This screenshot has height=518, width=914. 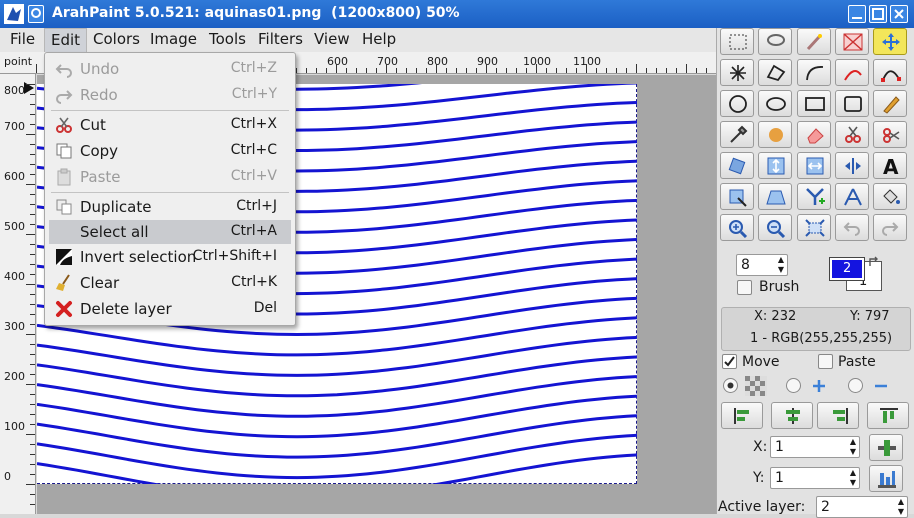 What do you see at coordinates (792, 415) in the screenshot?
I see `align-center-button` at bounding box center [792, 415].